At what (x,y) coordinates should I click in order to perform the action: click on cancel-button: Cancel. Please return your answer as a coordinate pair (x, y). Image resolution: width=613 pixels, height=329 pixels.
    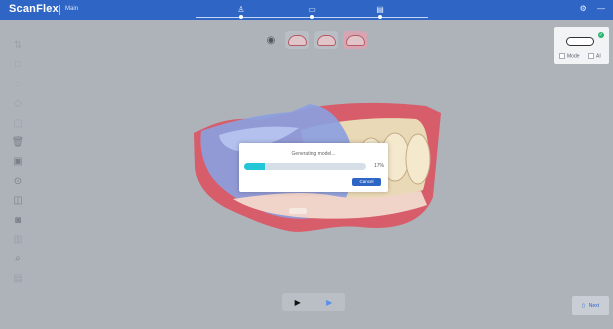
    Looking at the image, I should click on (366, 182).